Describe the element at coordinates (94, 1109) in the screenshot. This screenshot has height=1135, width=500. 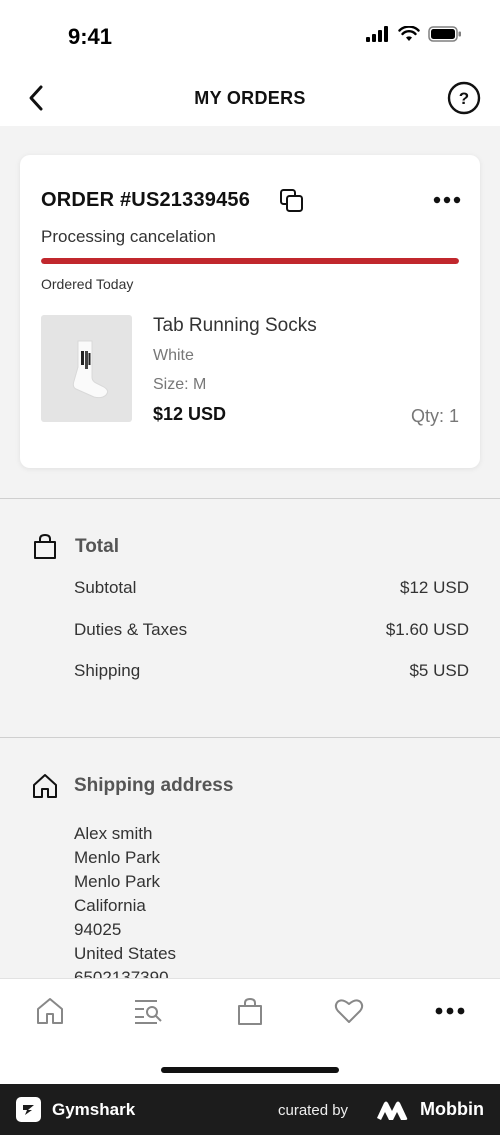
I see `footer-app-name: Gymshark` at that location.